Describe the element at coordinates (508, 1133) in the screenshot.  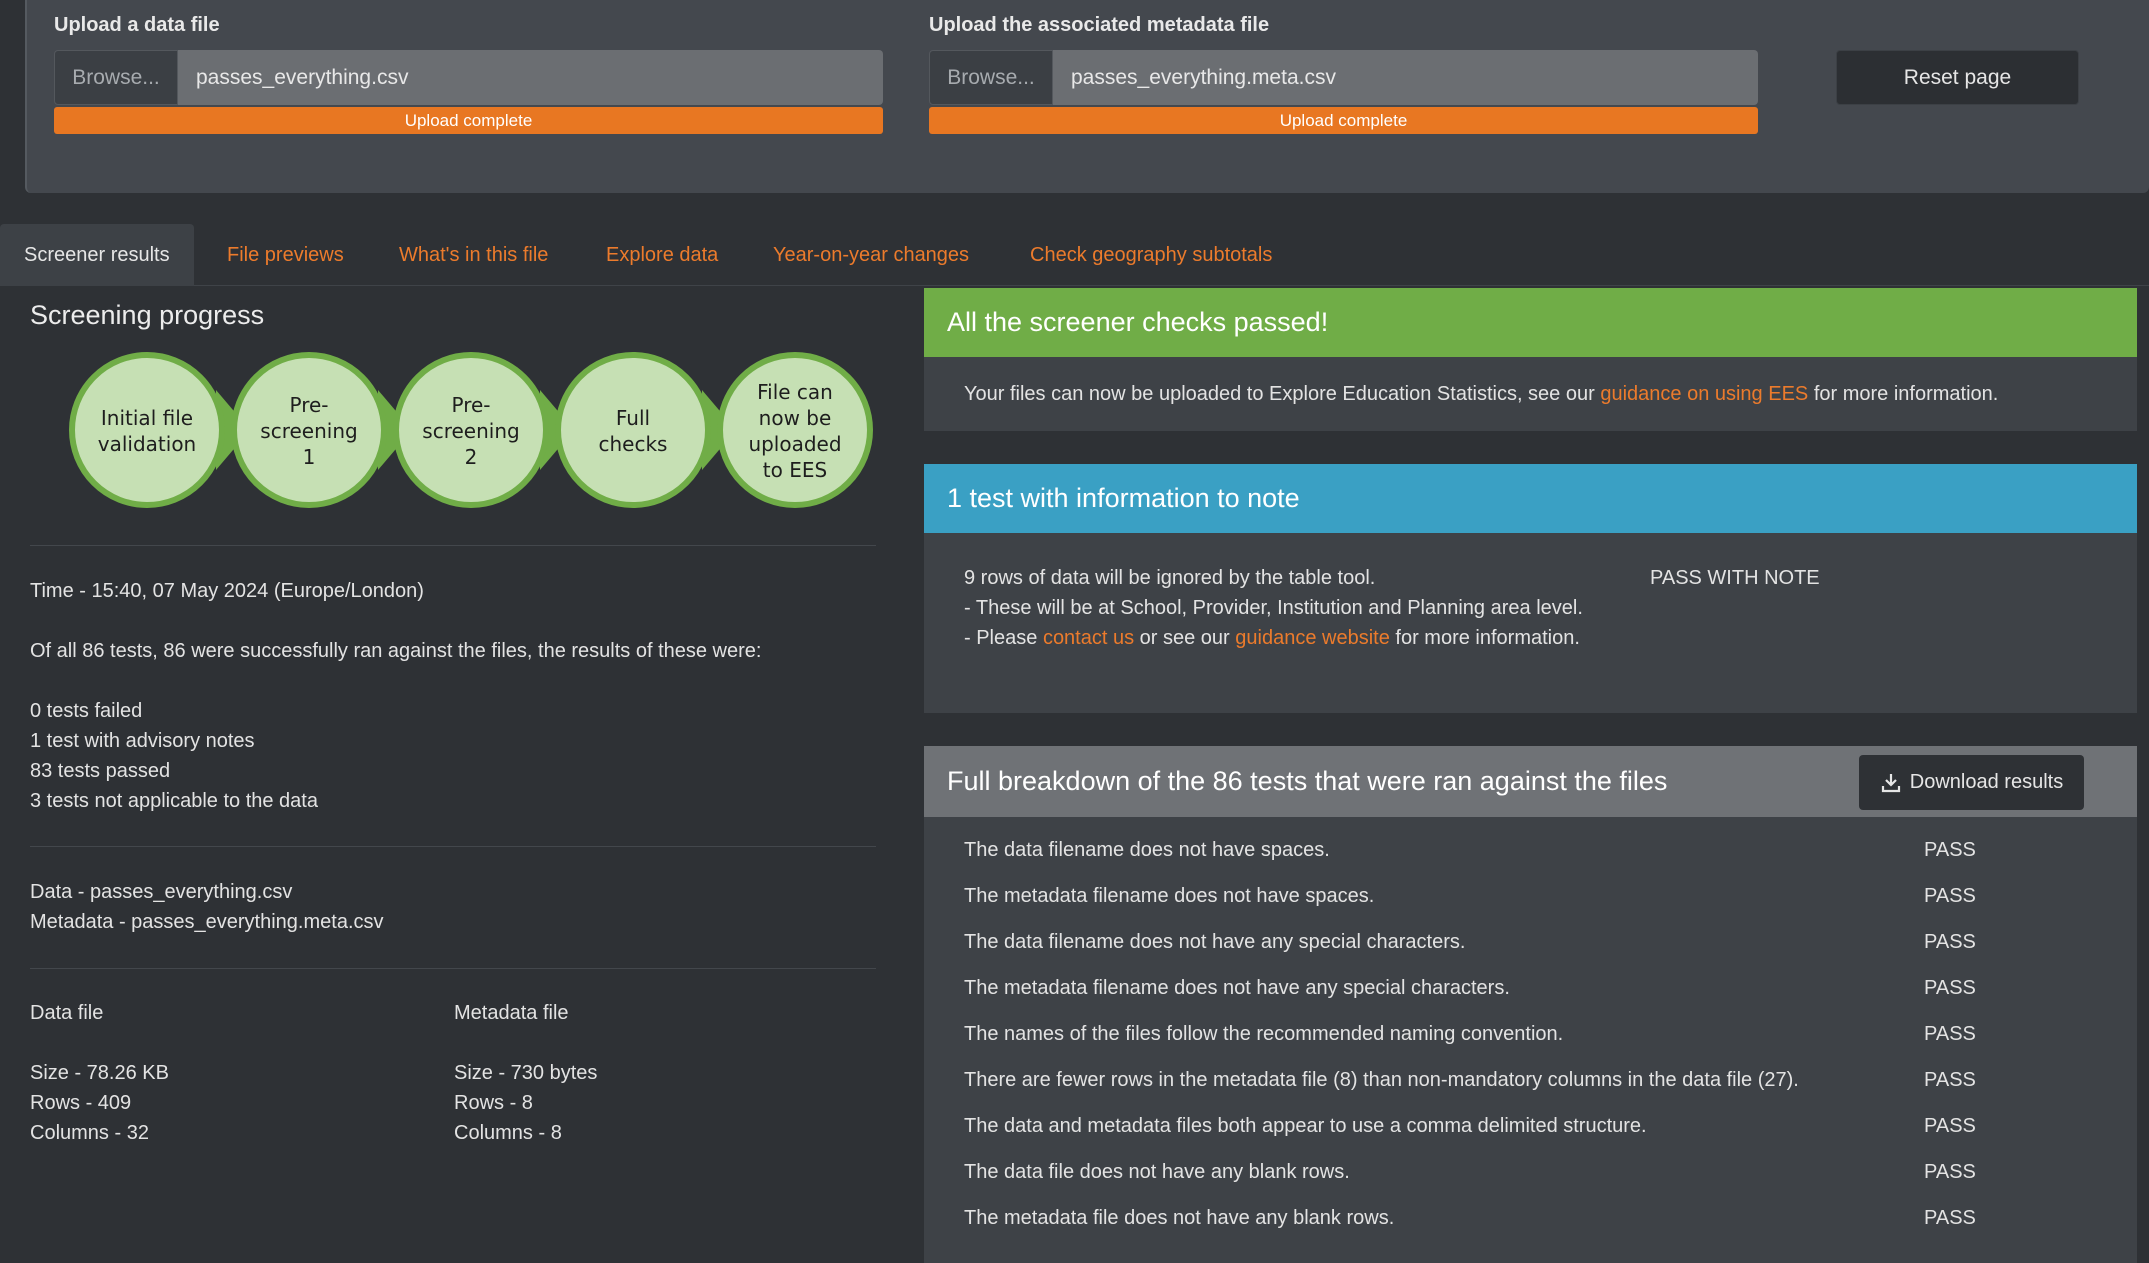
I see `metadata-file-columns: Columns - 8` at that location.